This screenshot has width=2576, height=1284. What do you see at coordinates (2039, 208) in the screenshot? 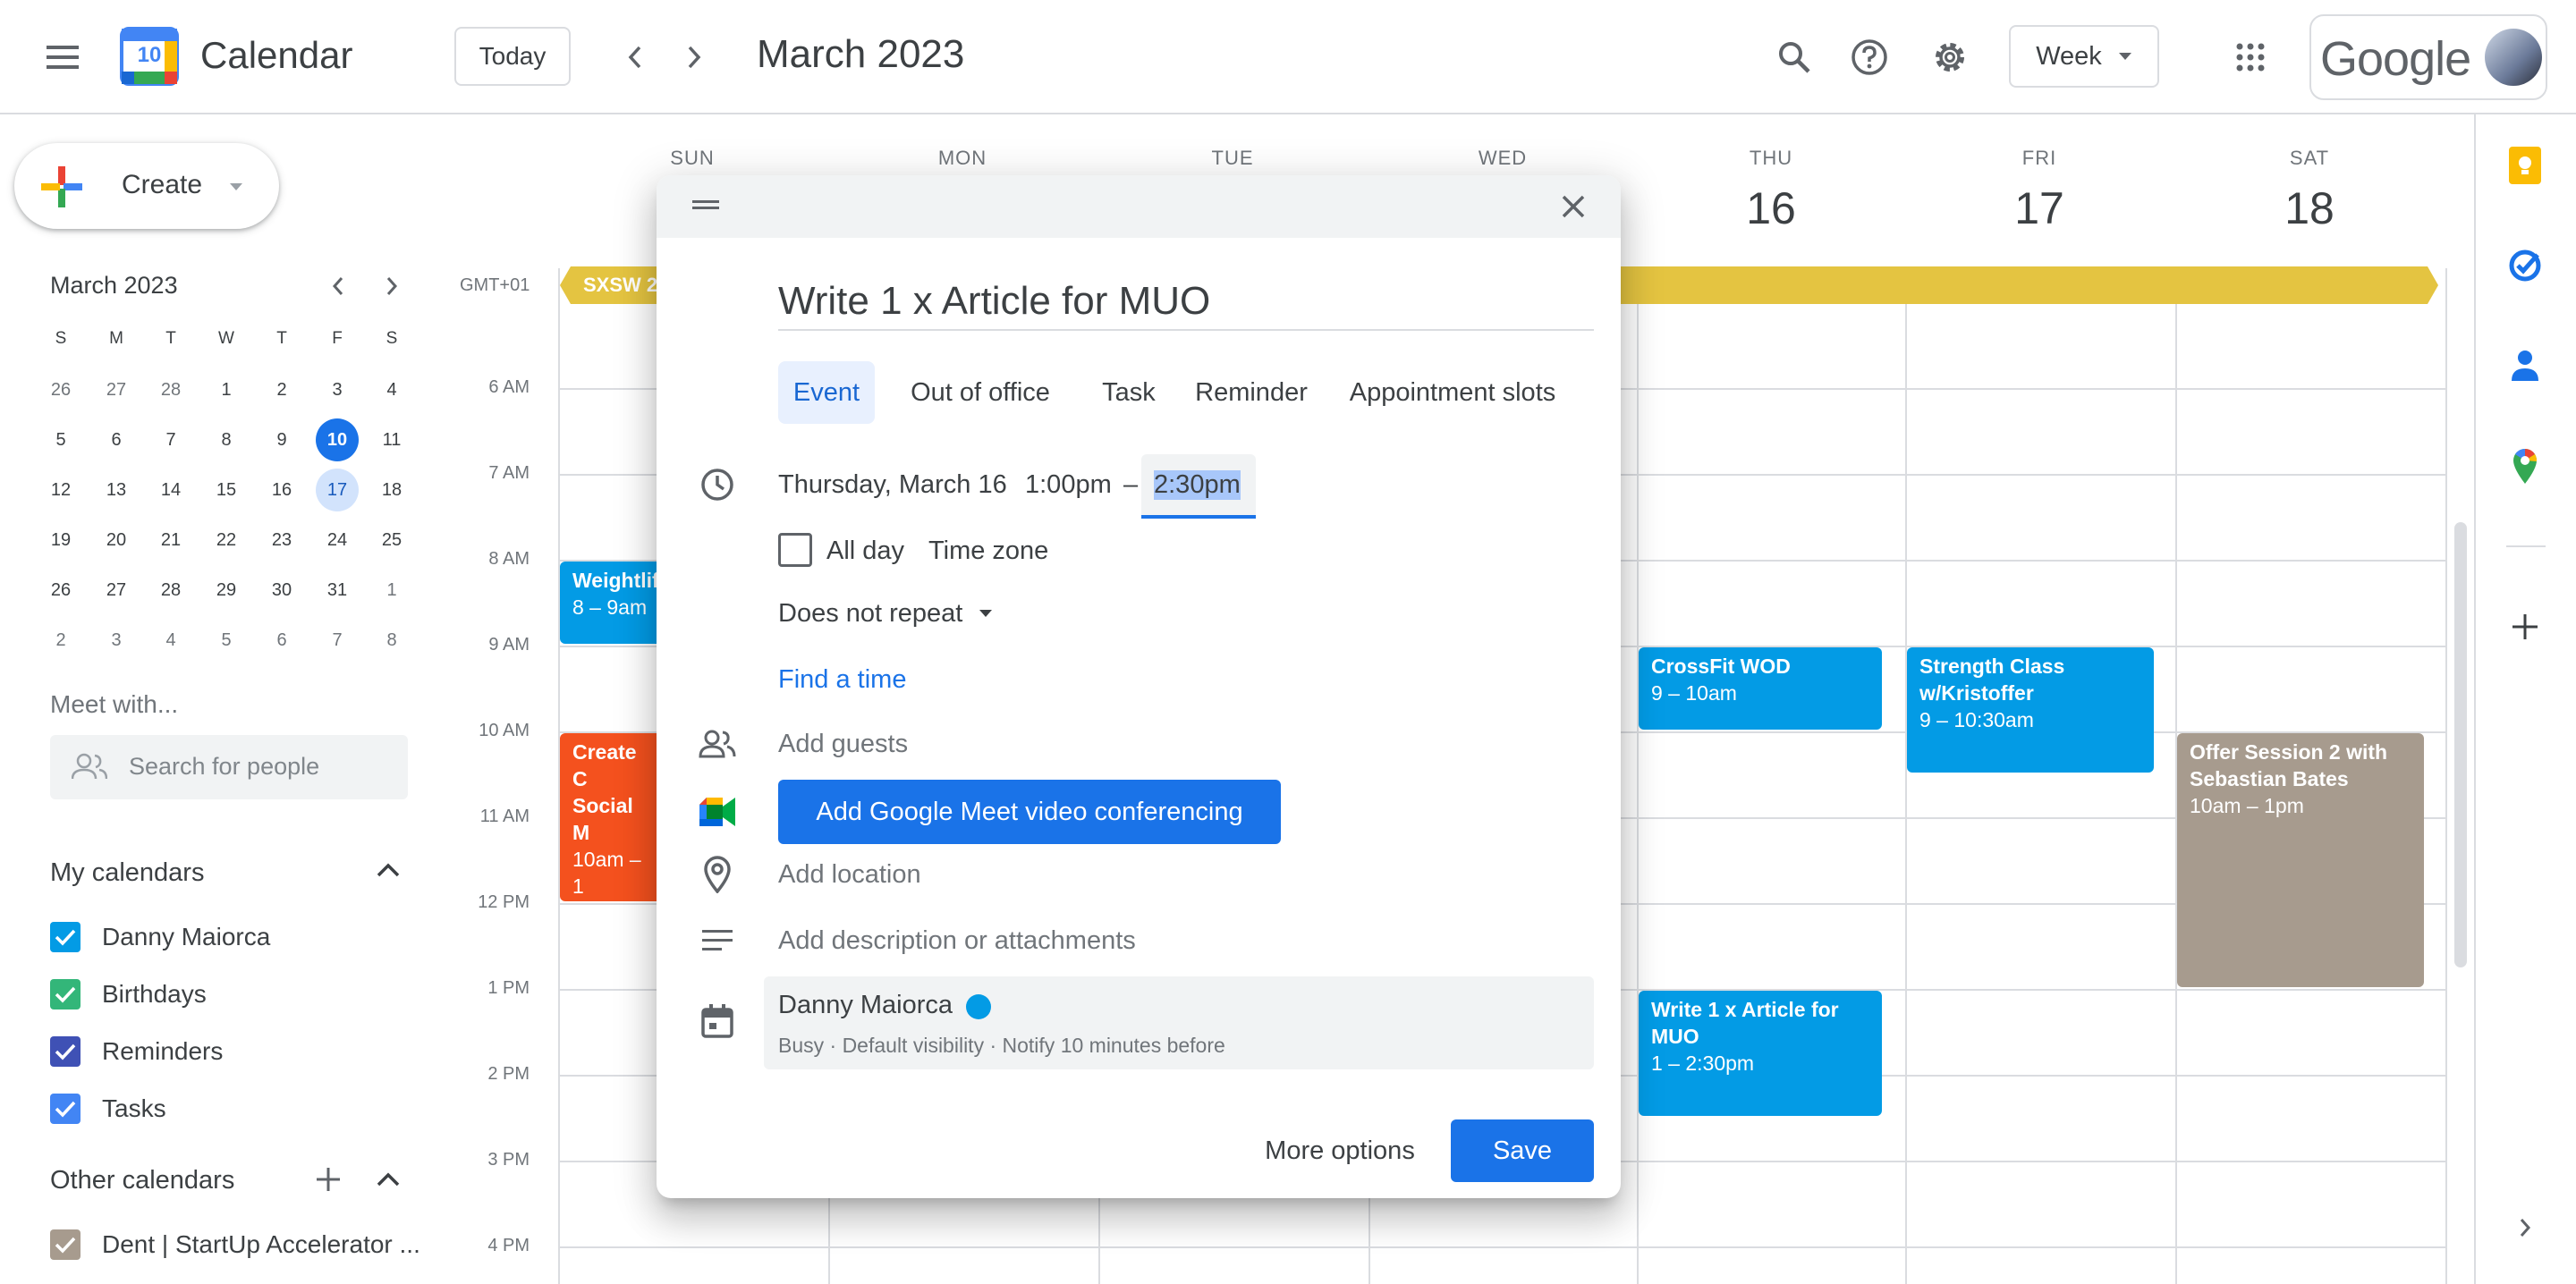
I see `day-header-number: 17` at bounding box center [2039, 208].